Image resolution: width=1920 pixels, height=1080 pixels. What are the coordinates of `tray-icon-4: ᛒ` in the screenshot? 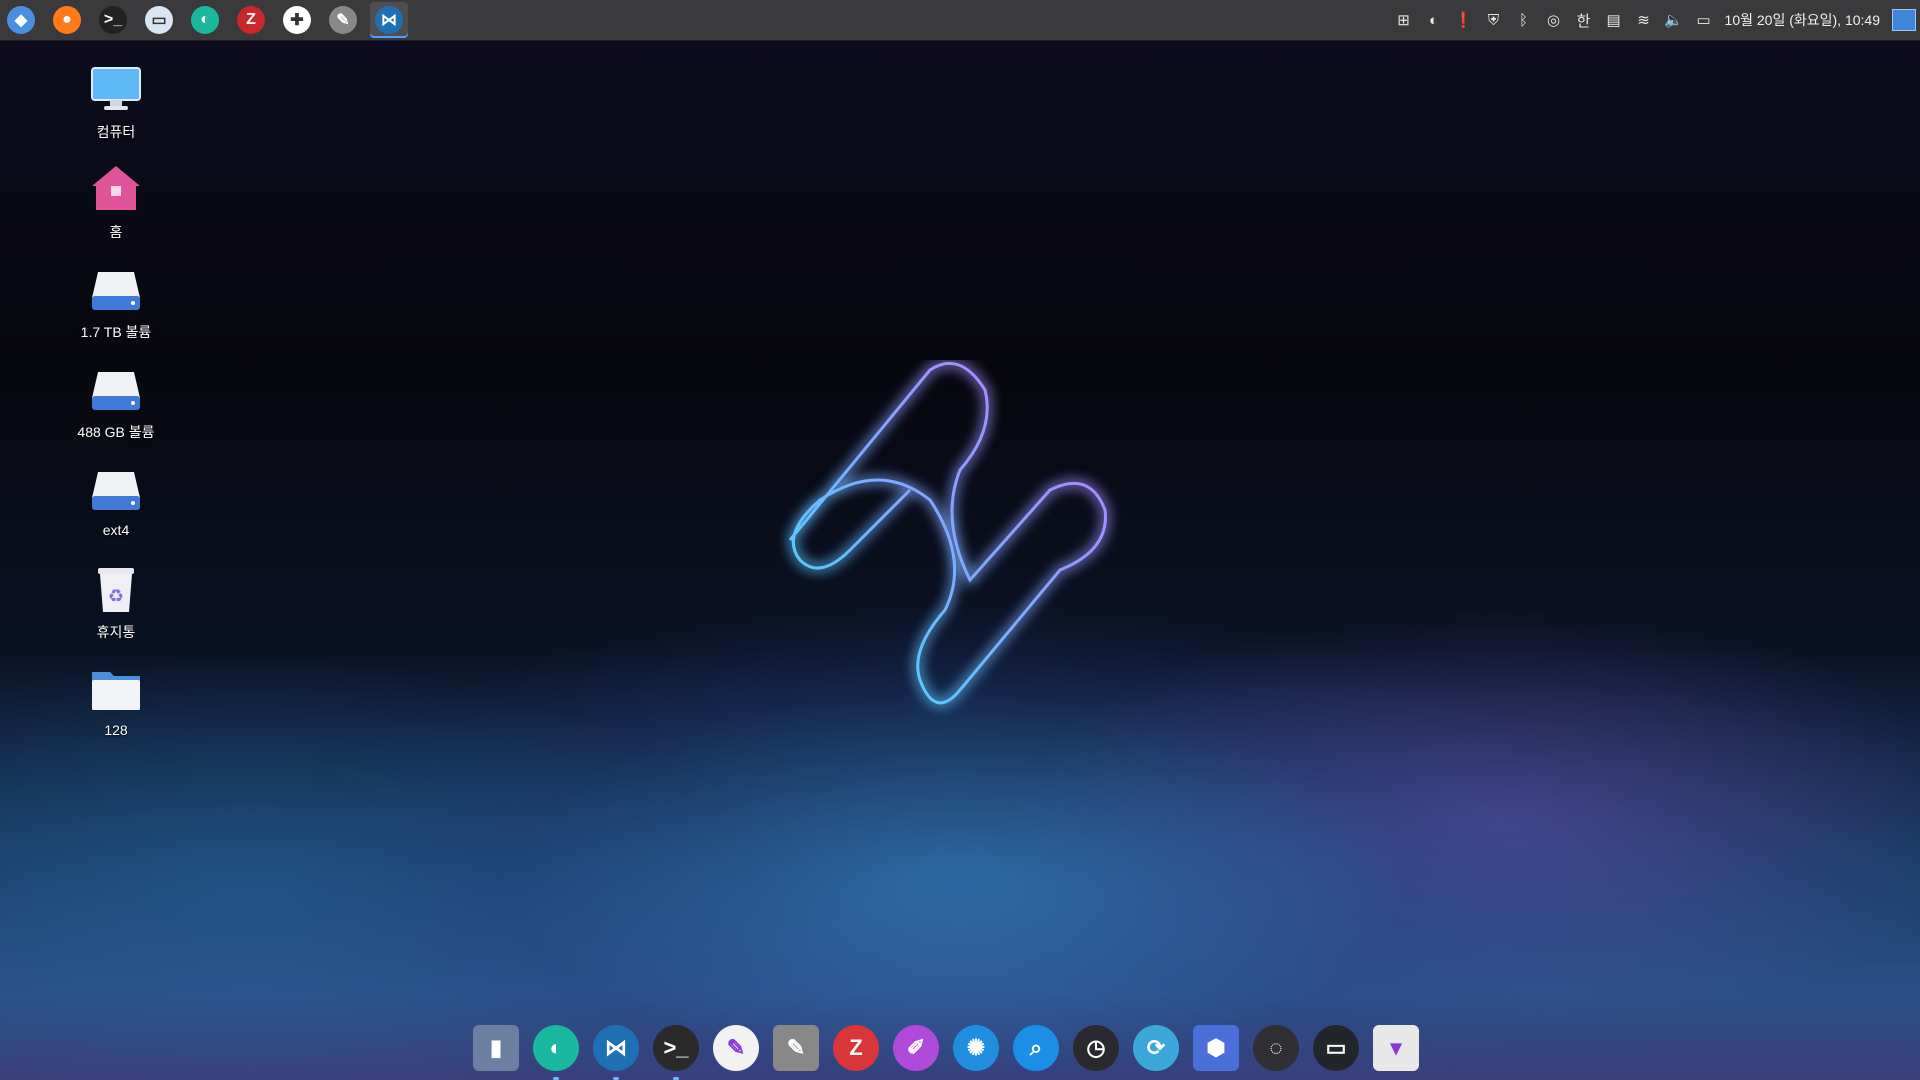 It's located at (1524, 20).